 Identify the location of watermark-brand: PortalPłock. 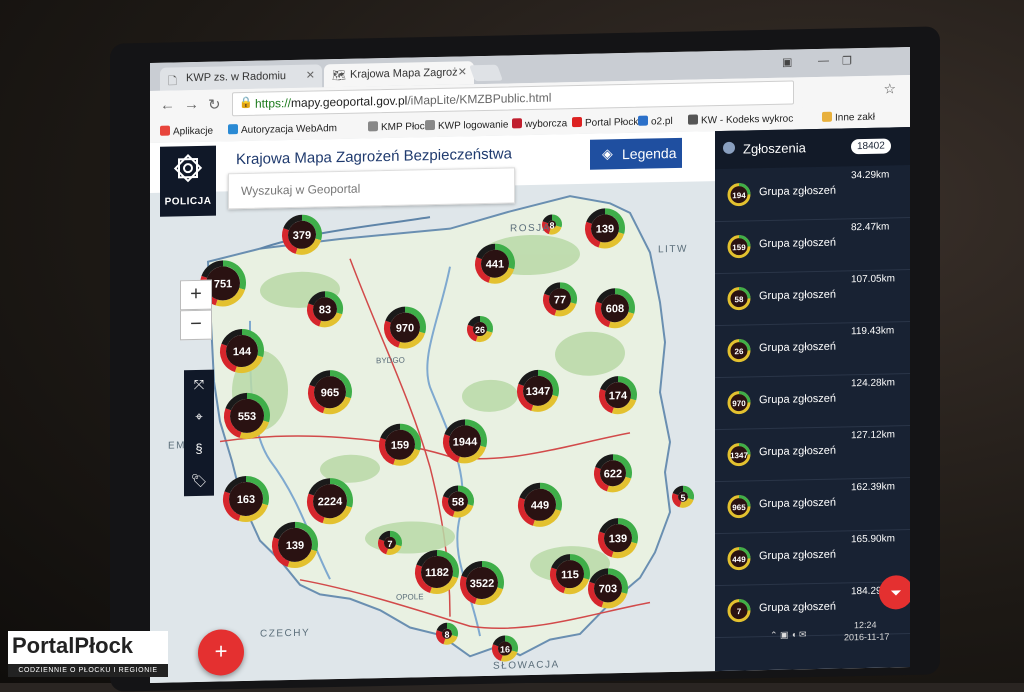
(73, 645).